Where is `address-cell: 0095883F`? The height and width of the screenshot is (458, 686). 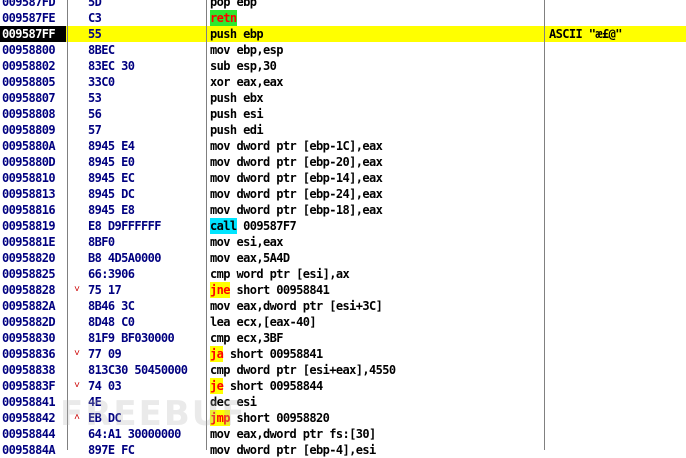
address-cell: 0095883F is located at coordinates (34, 386).